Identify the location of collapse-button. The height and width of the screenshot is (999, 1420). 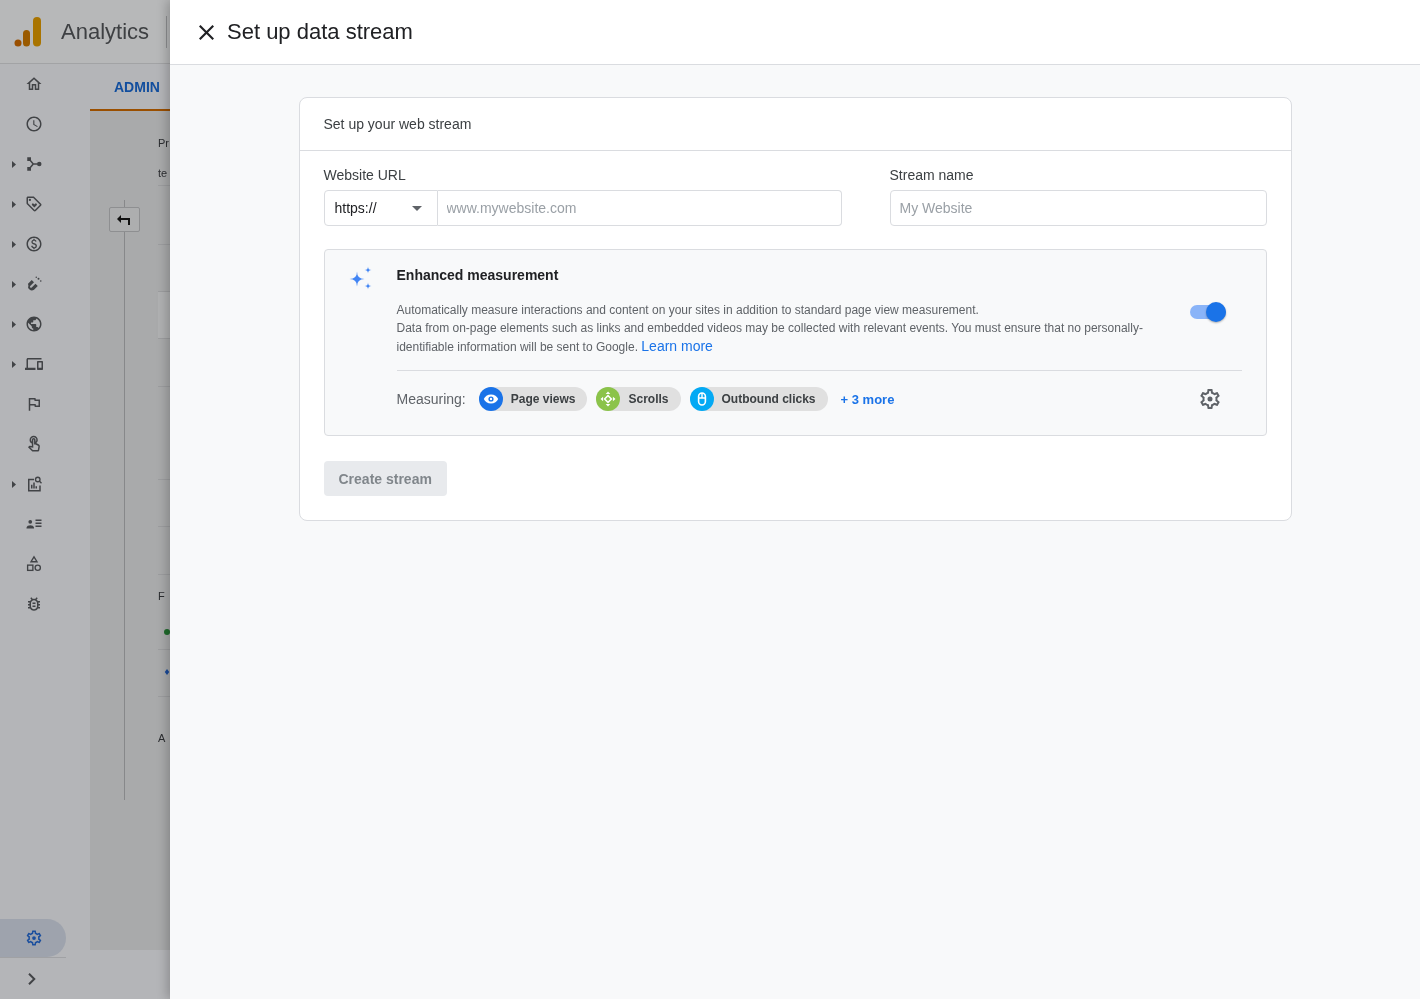
(124, 219).